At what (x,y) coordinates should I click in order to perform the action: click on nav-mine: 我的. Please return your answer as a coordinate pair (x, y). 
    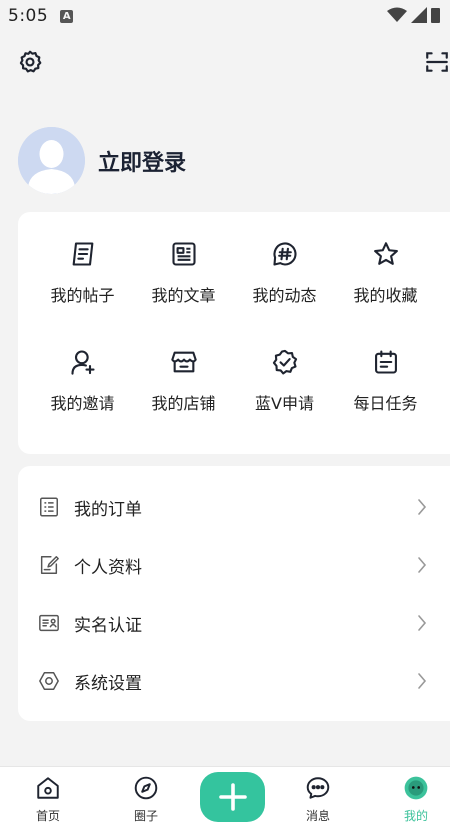
    Looking at the image, I should click on (416, 799).